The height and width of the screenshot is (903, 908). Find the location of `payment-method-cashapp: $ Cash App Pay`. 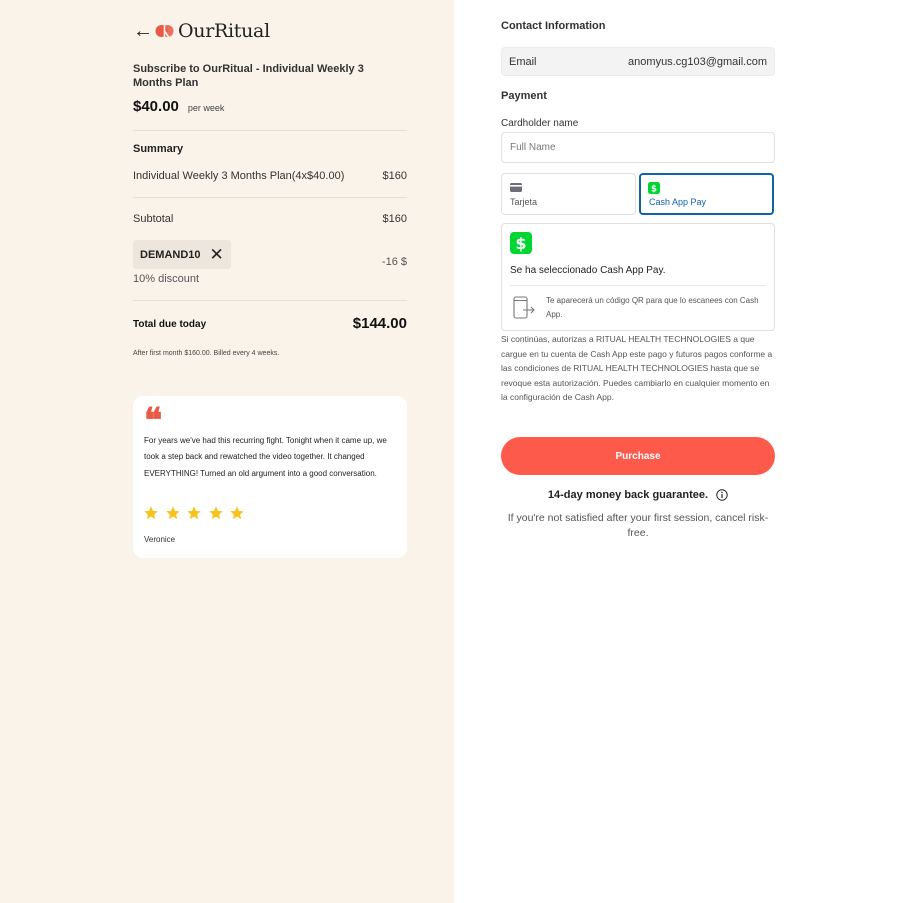

payment-method-cashapp: $ Cash App Pay is located at coordinates (706, 194).